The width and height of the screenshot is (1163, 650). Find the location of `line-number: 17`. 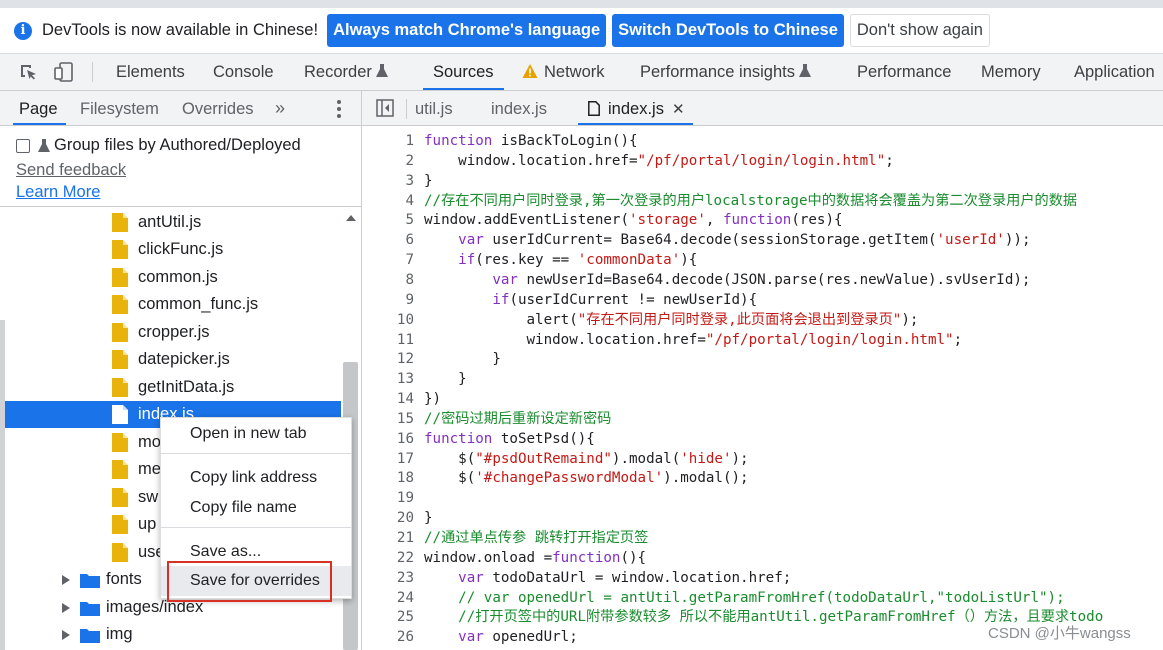

line-number: 17 is located at coordinates (388, 459).